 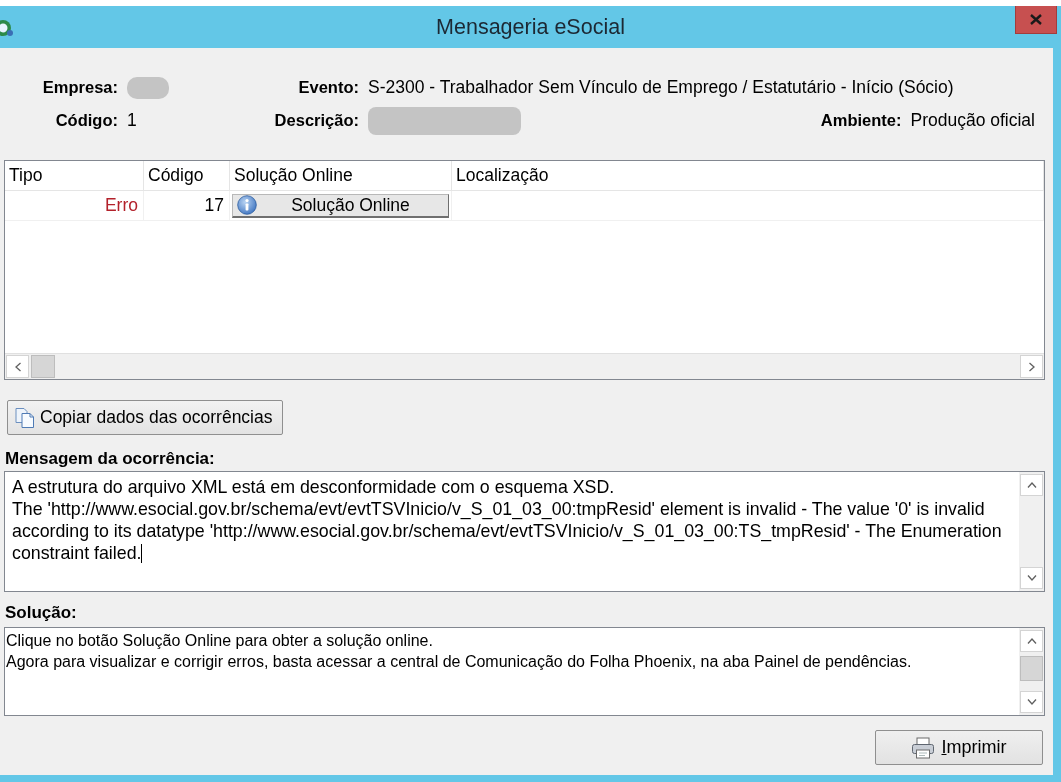 I want to click on app-icon, so click(x=7, y=28).